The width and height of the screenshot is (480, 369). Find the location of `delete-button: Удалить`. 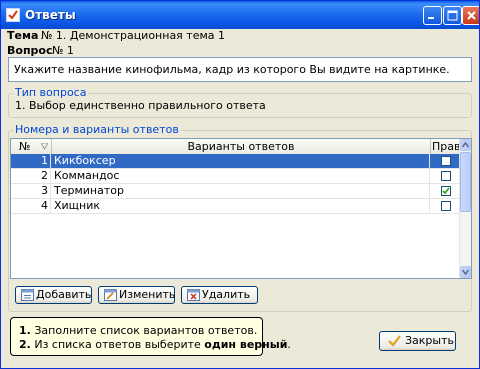

delete-button: Удалить is located at coordinates (219, 295).